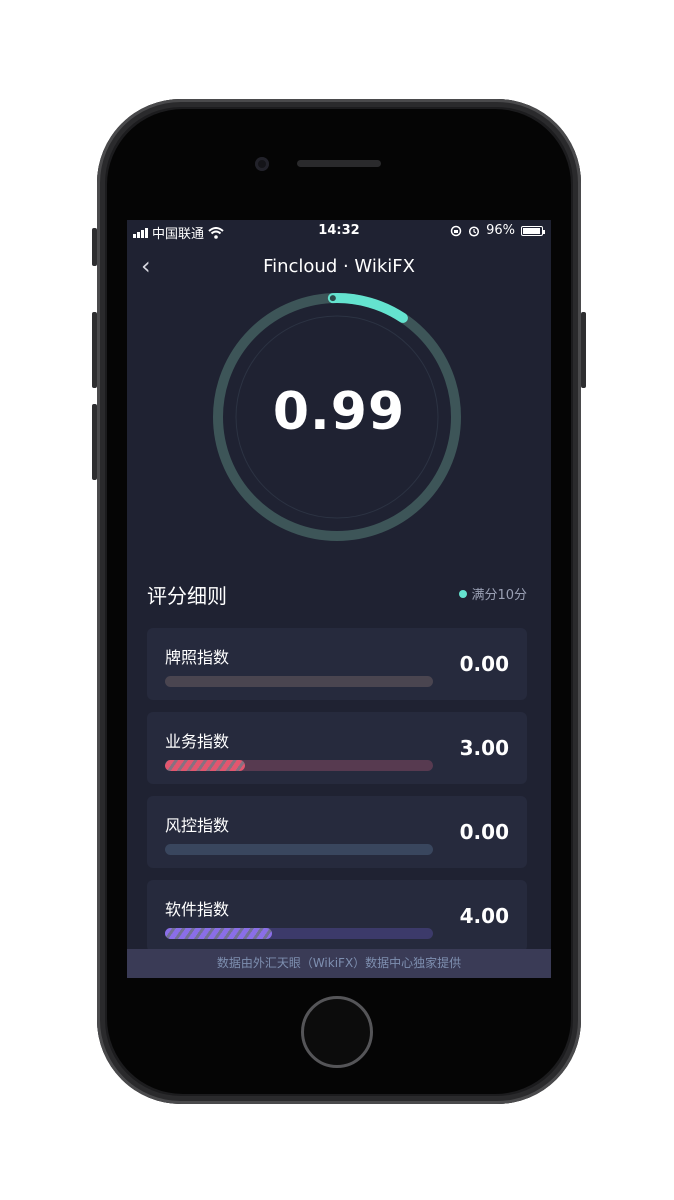 Image resolution: width=674 pixels, height=1200 pixels. I want to click on index-label: 软件指数, so click(197, 909).